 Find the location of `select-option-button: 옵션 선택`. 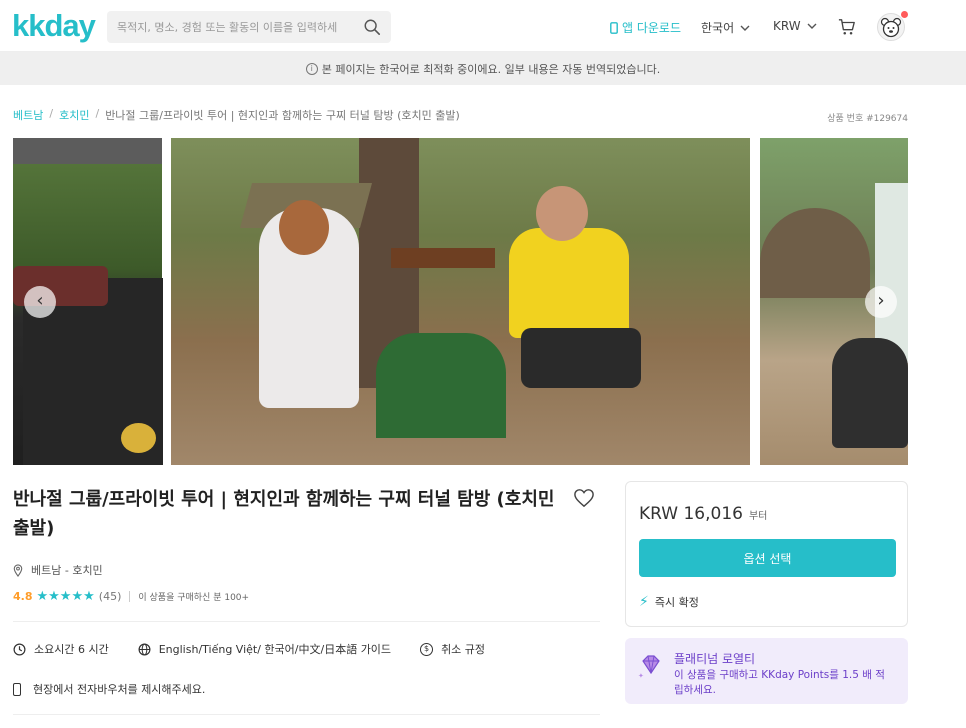

select-option-button: 옵션 선택 is located at coordinates (767, 558).